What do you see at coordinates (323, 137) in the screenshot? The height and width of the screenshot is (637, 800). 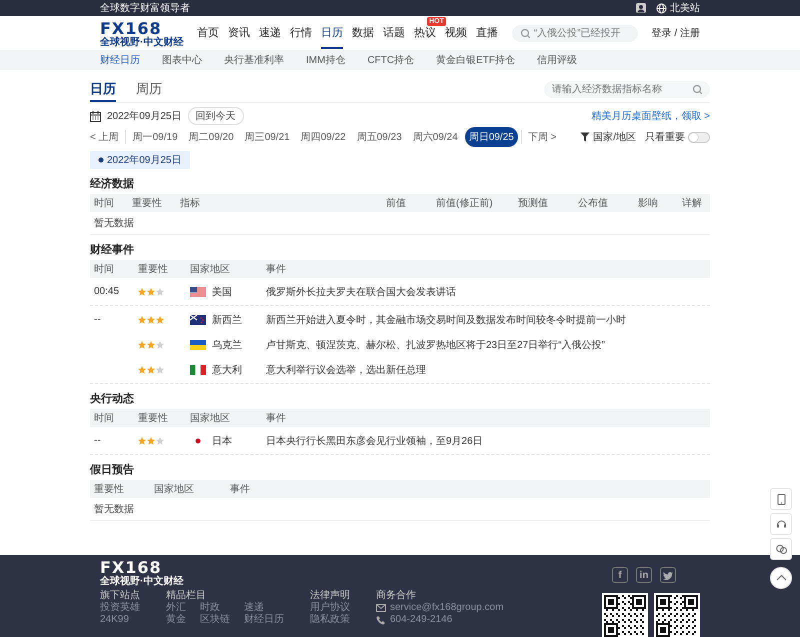 I see `day-tab: 周四09/22` at bounding box center [323, 137].